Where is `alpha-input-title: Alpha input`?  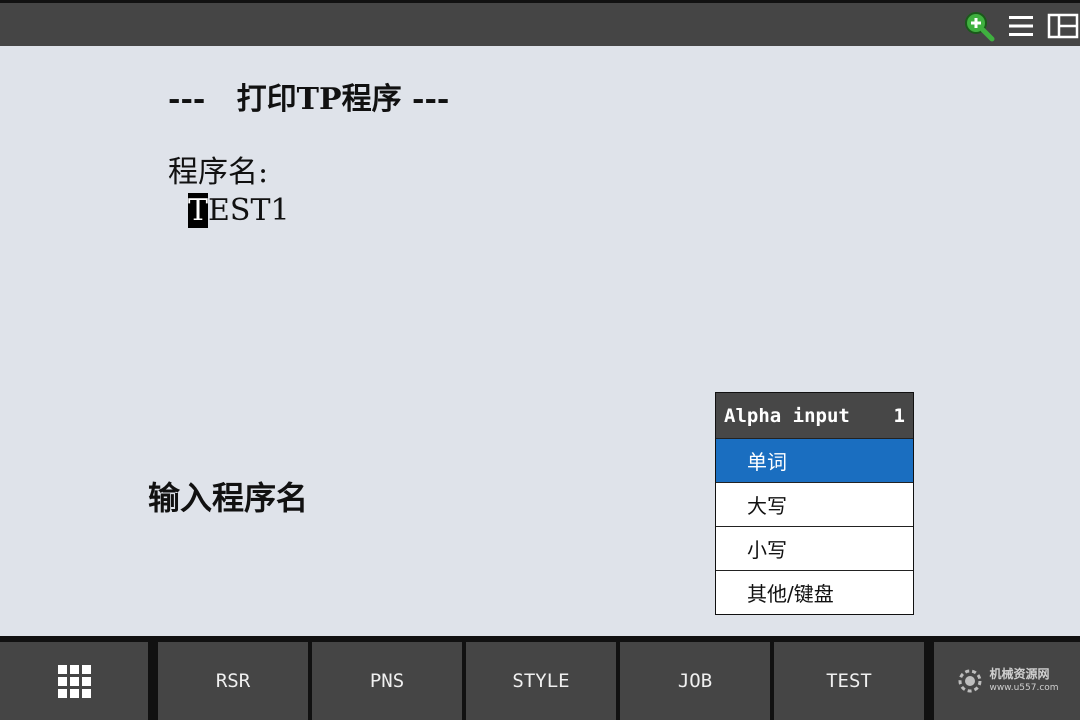
alpha-input-title: Alpha input is located at coordinates (787, 415).